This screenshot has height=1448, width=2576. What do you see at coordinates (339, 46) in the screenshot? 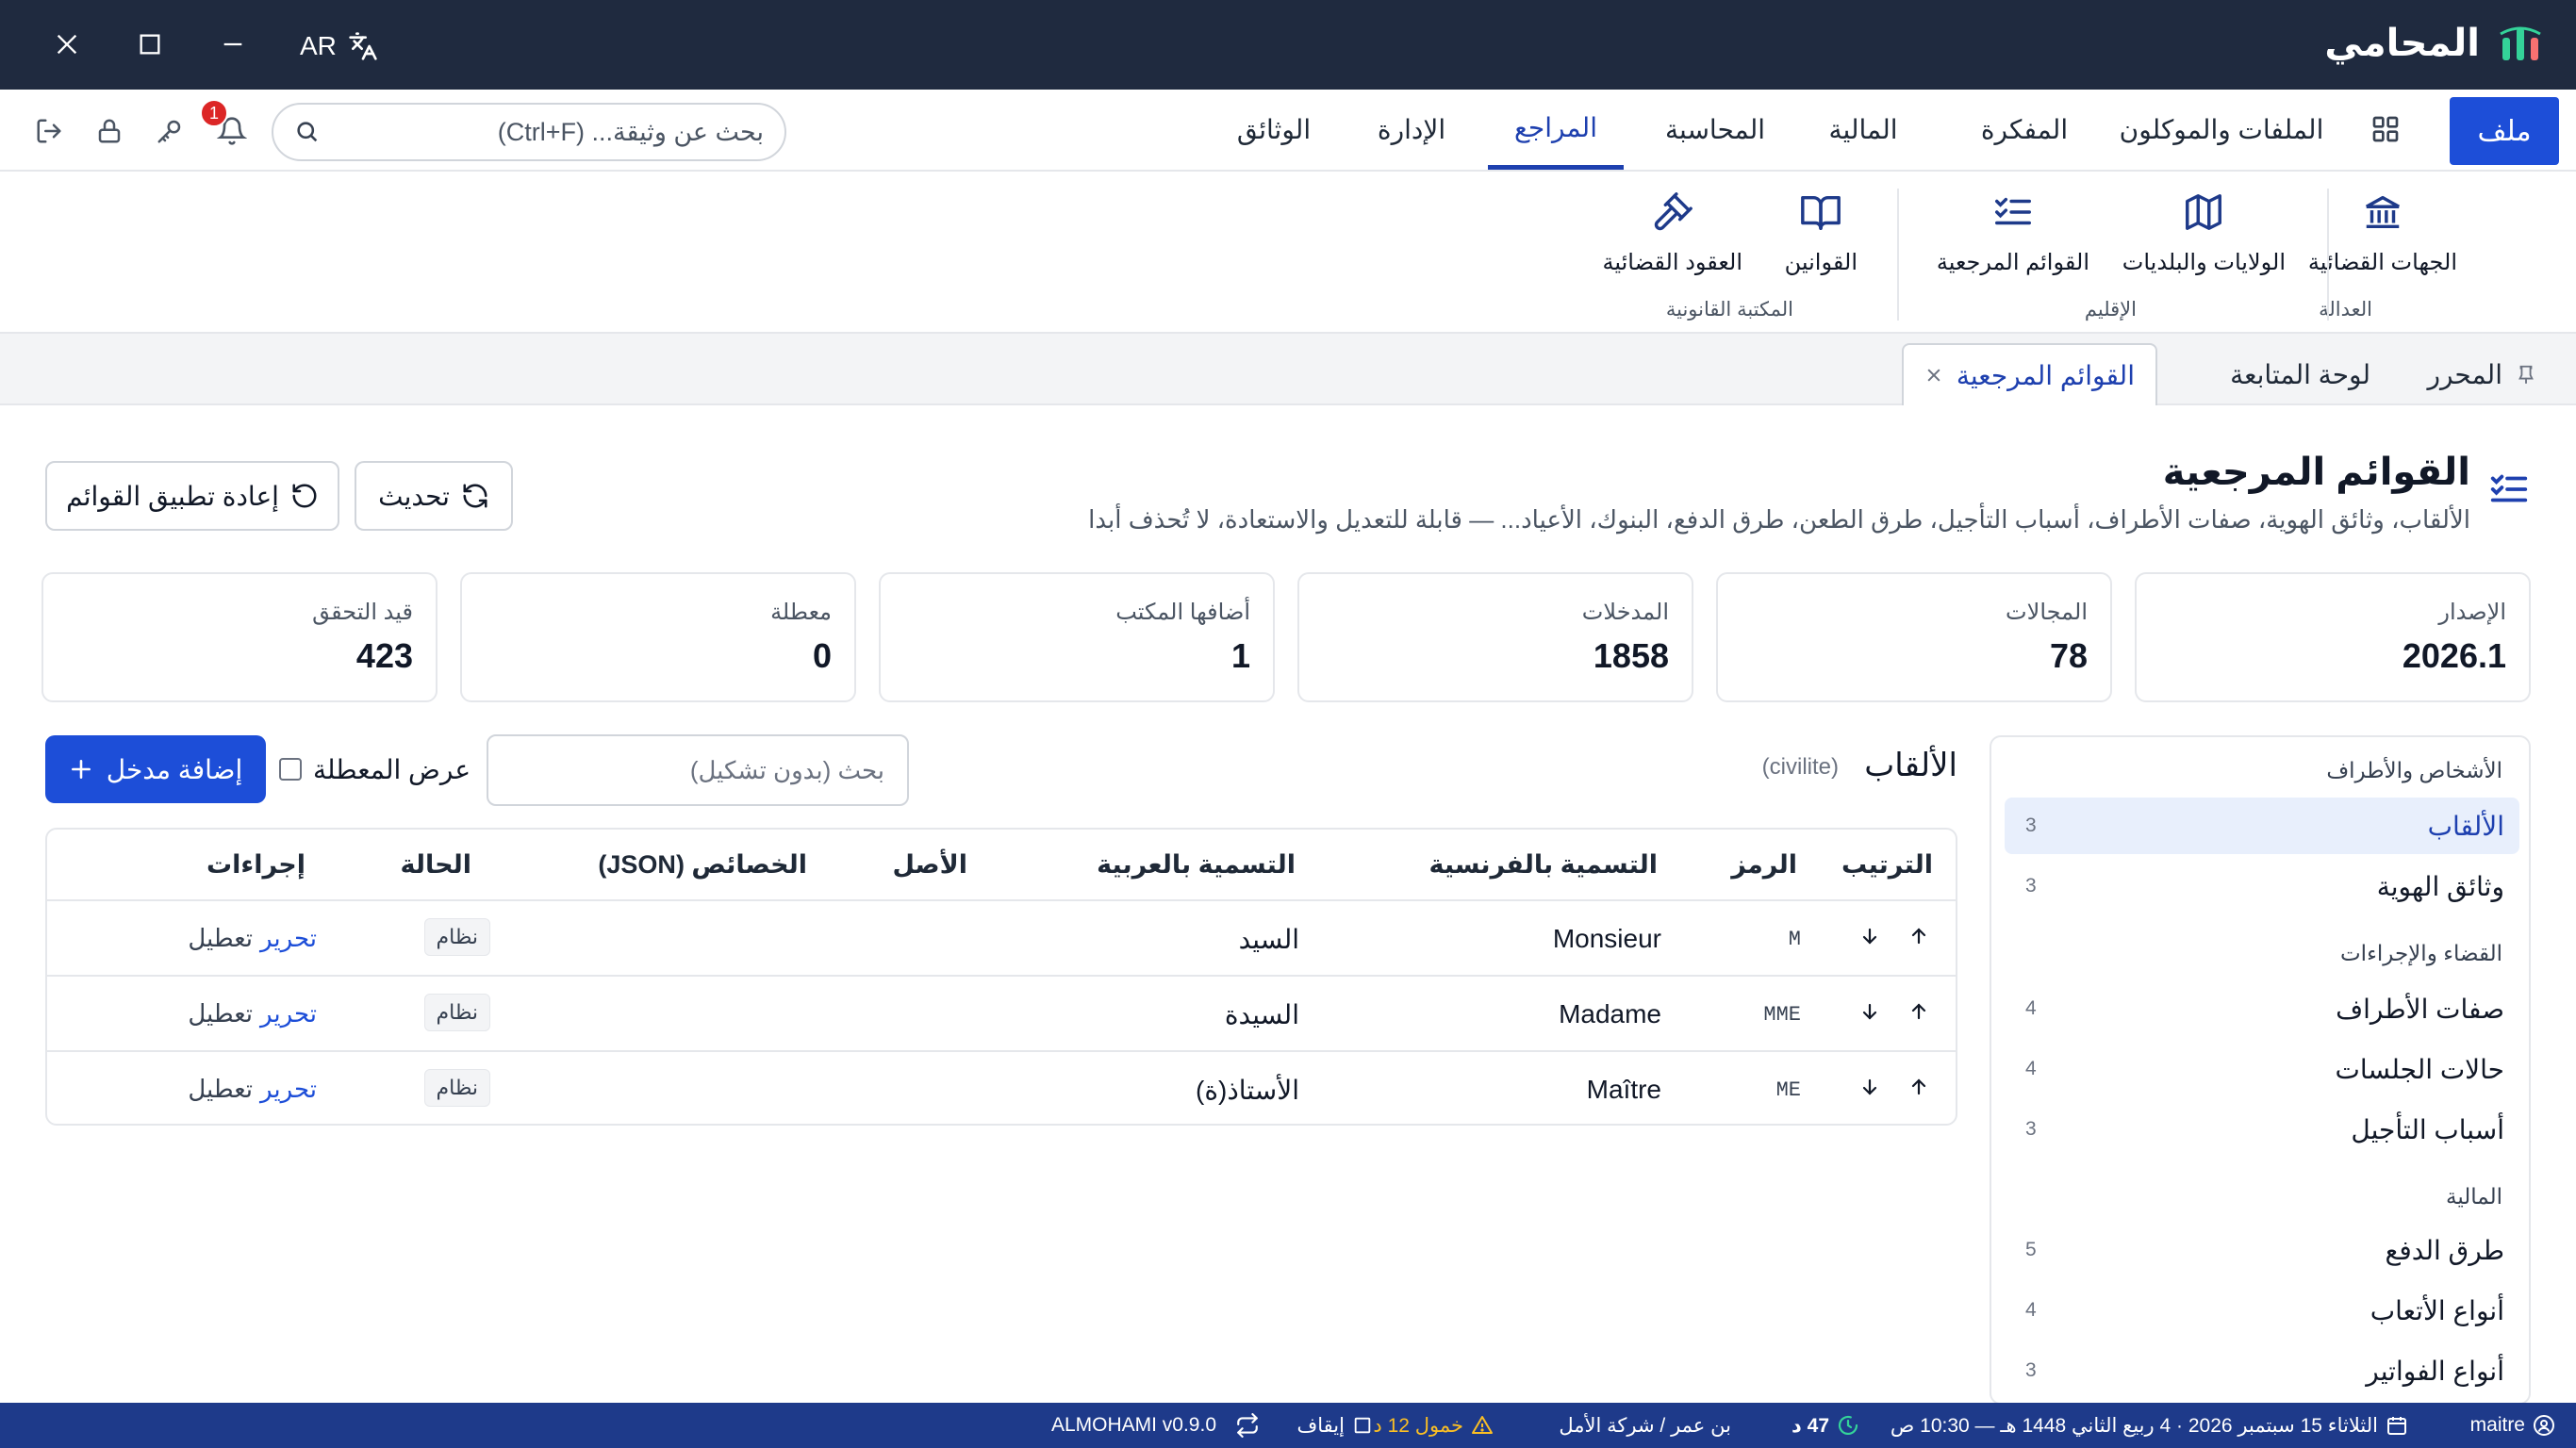
I see `language-switch: AR` at bounding box center [339, 46].